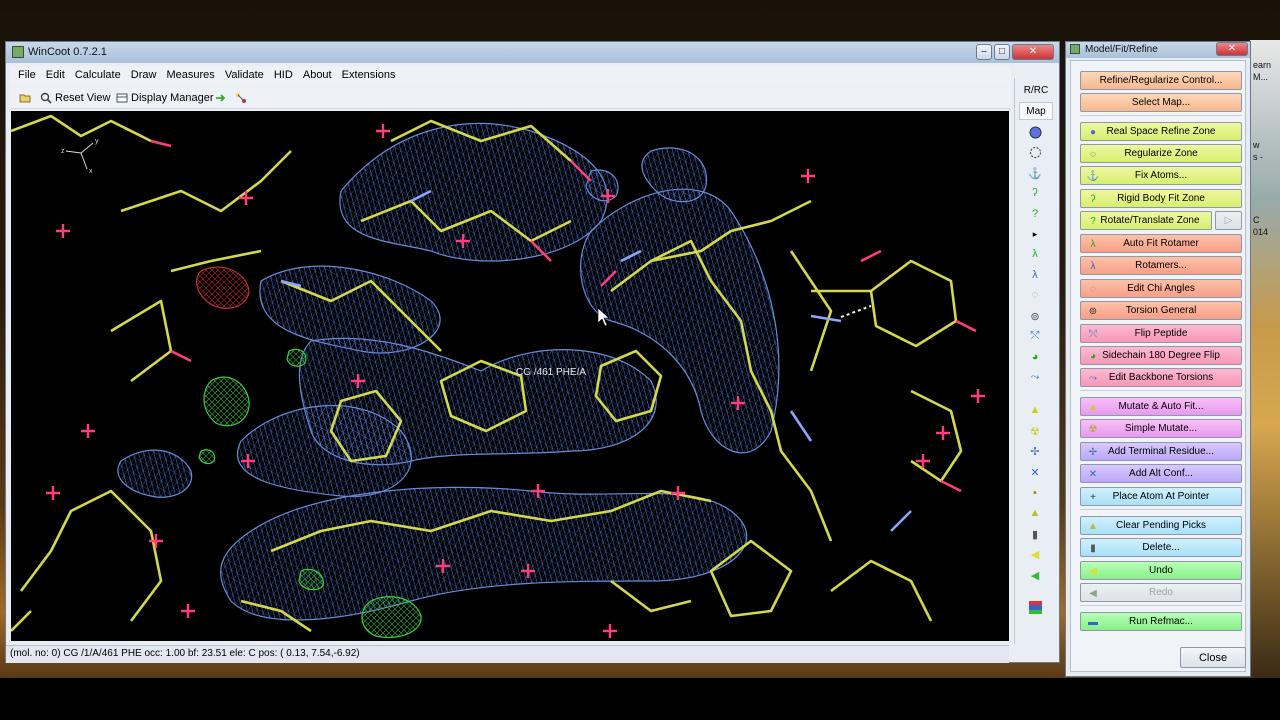 The image size is (1280, 720). Describe the element at coordinates (1093, 622) in the screenshot. I see `refmac-icon: ▬` at that location.